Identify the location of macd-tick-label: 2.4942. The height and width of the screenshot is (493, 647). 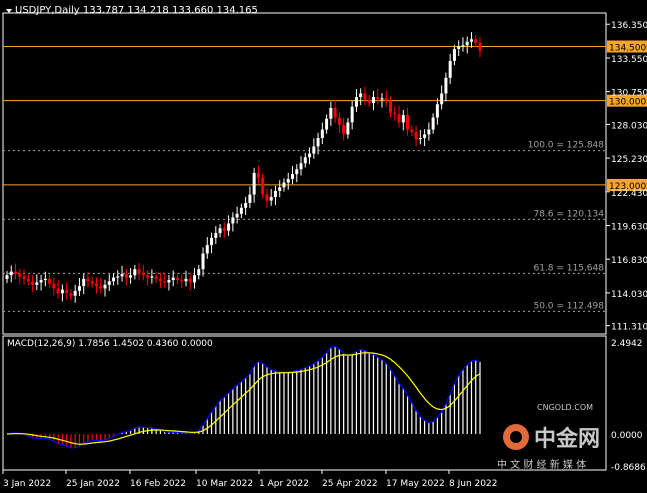
(627, 344).